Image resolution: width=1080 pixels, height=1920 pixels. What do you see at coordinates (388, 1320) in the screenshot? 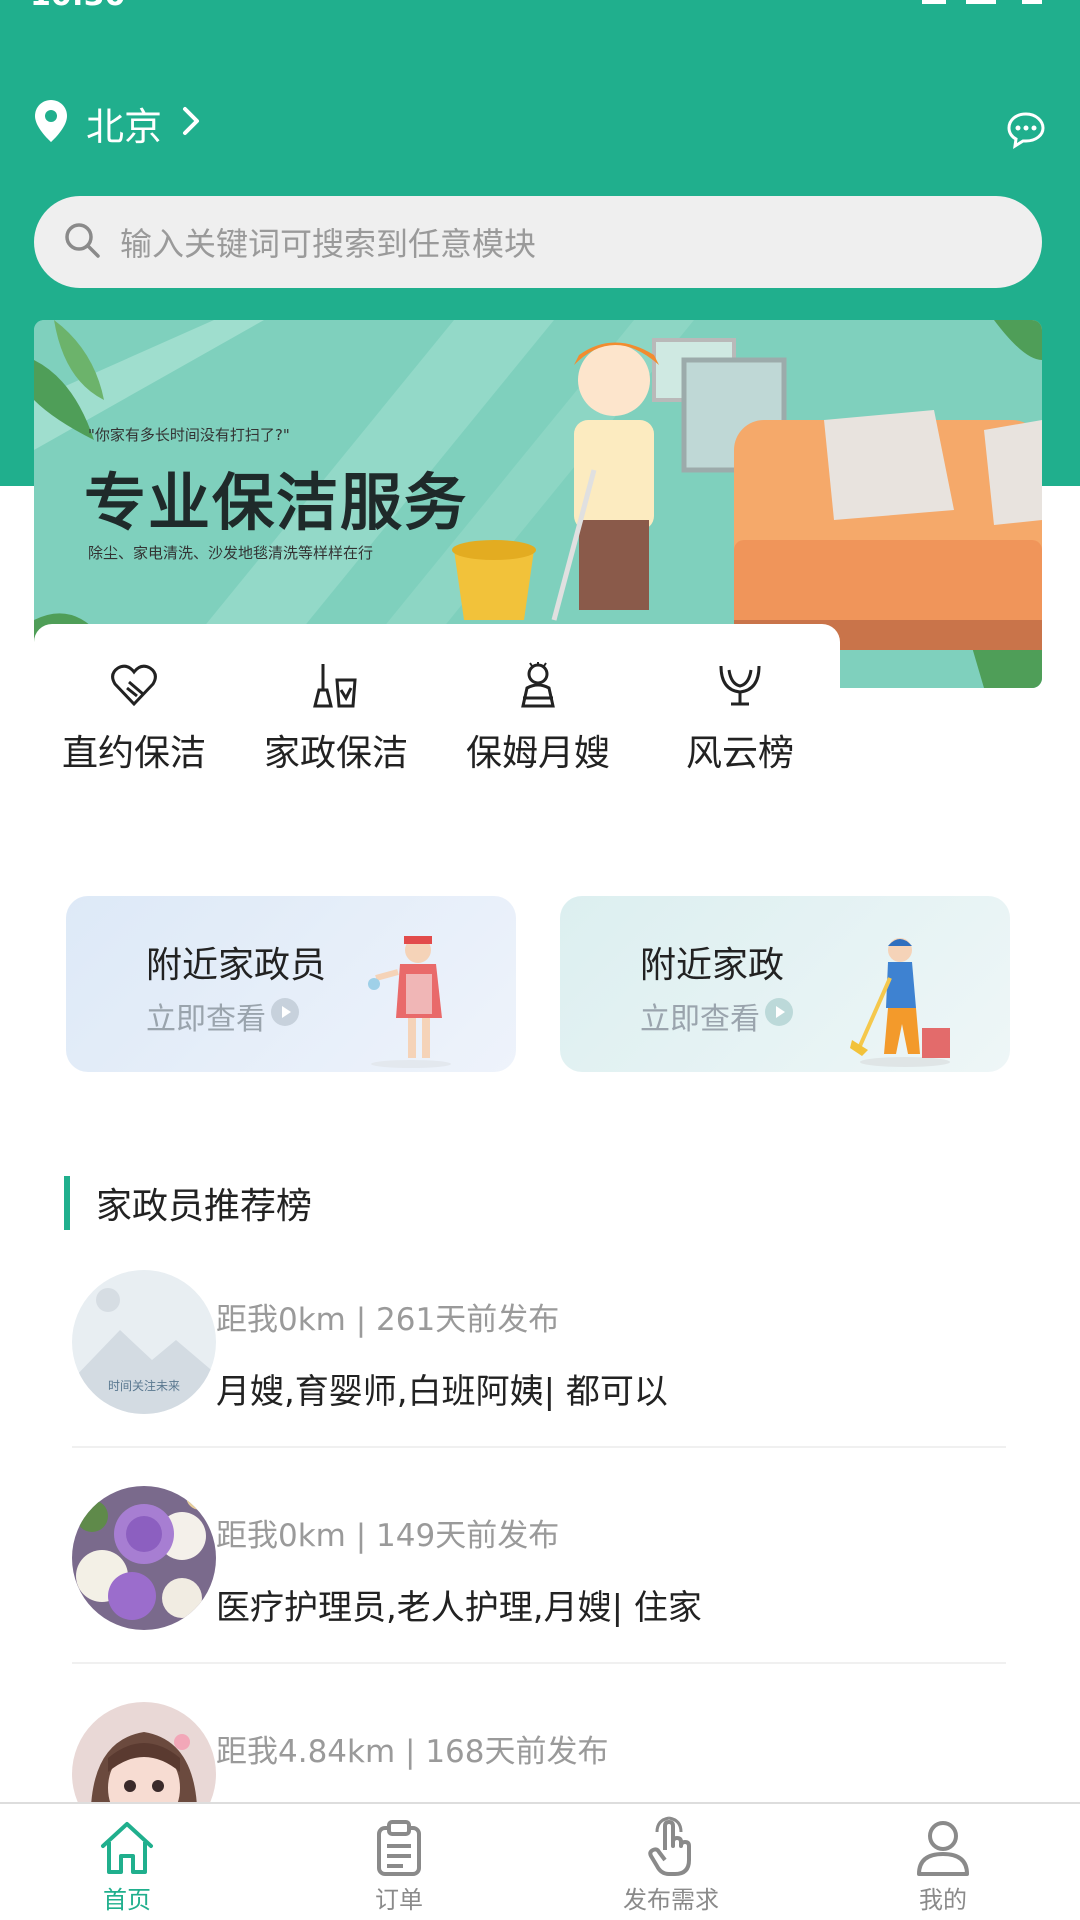
I see `item-meta: 距我0km | 261天前发布` at bounding box center [388, 1320].